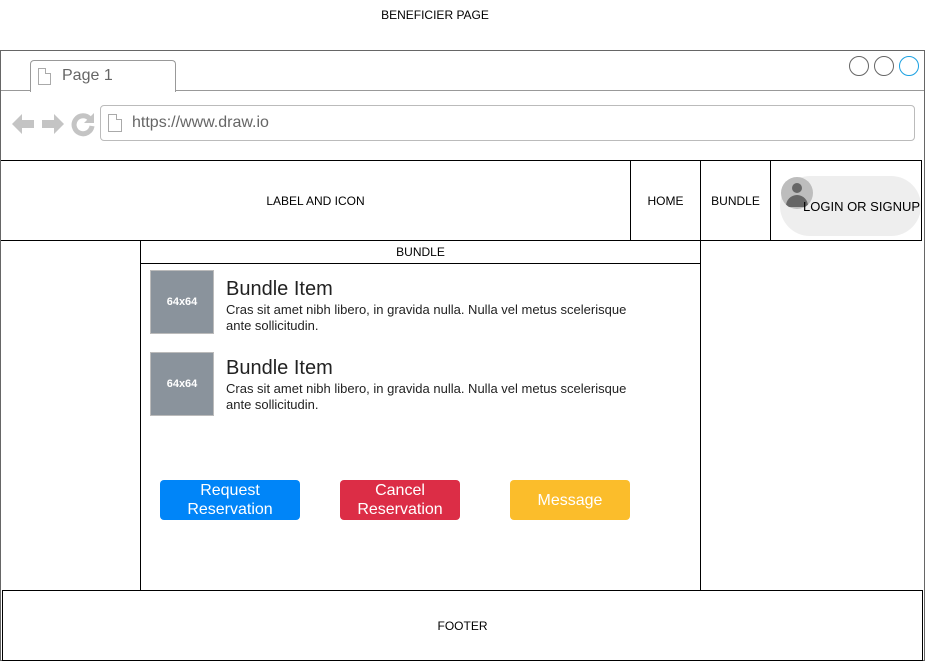 The height and width of the screenshot is (661, 925). Describe the element at coordinates (700, 416) in the screenshot. I see `right-column-divider` at that location.